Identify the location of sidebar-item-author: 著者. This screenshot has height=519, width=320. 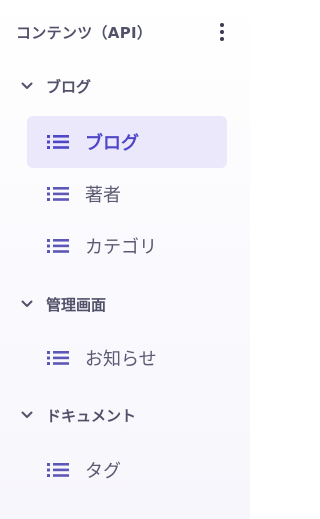
(127, 194).